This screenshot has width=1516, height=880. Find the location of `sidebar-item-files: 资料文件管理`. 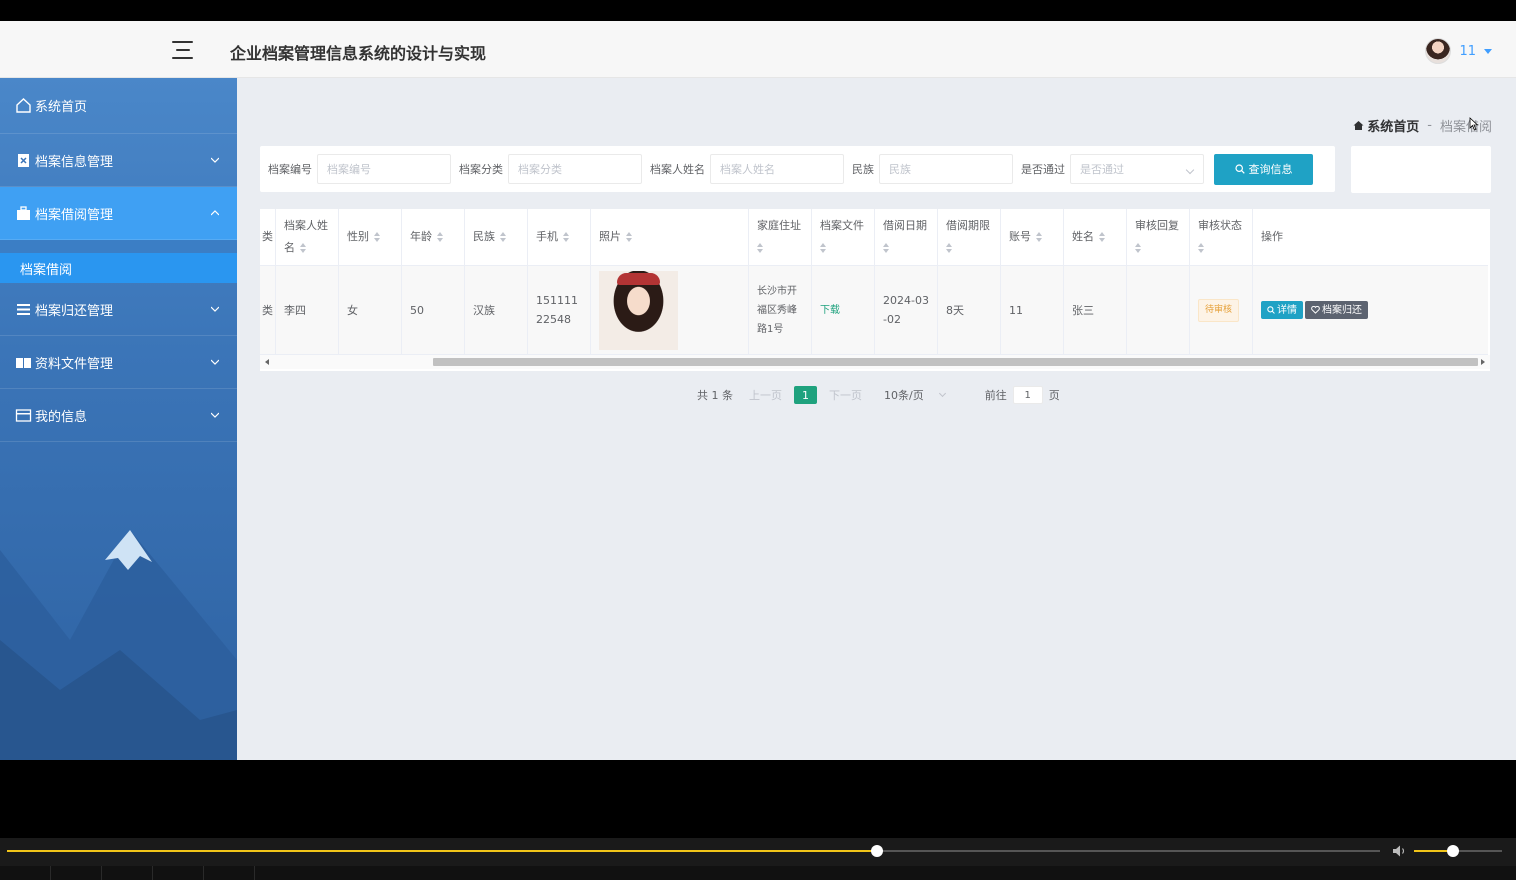

sidebar-item-files: 资料文件管理 is located at coordinates (118, 362).